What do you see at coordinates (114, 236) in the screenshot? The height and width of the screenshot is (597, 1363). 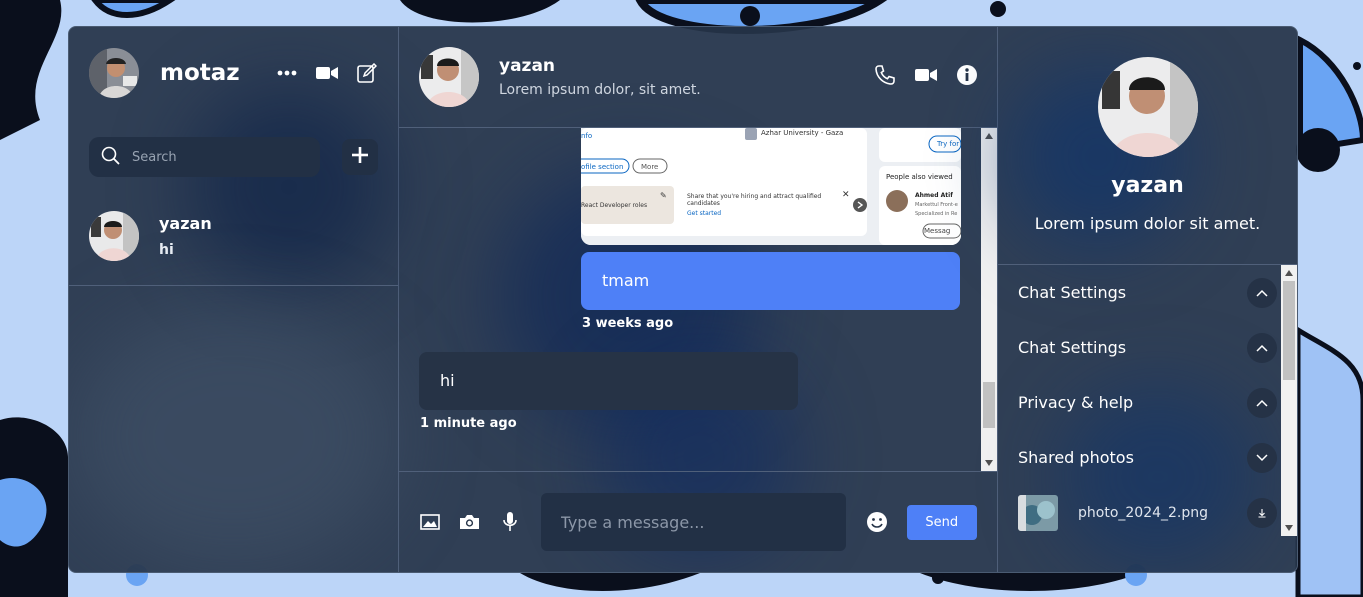 I see `contact-avatar` at bounding box center [114, 236].